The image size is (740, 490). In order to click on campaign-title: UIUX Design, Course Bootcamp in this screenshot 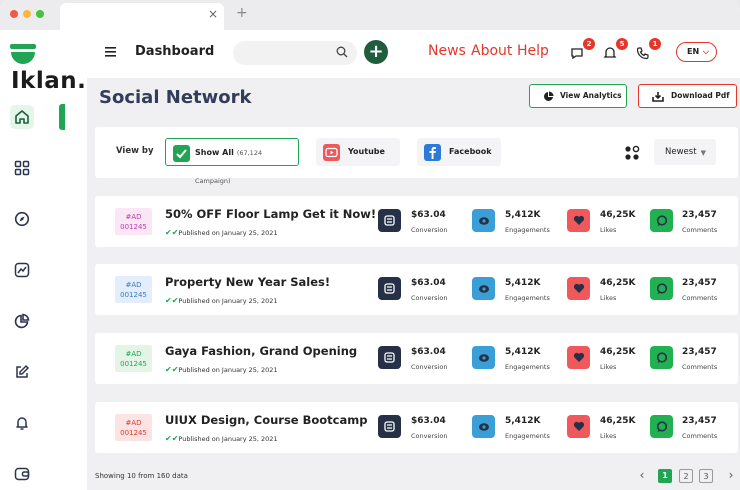, I will do `click(266, 420)`.